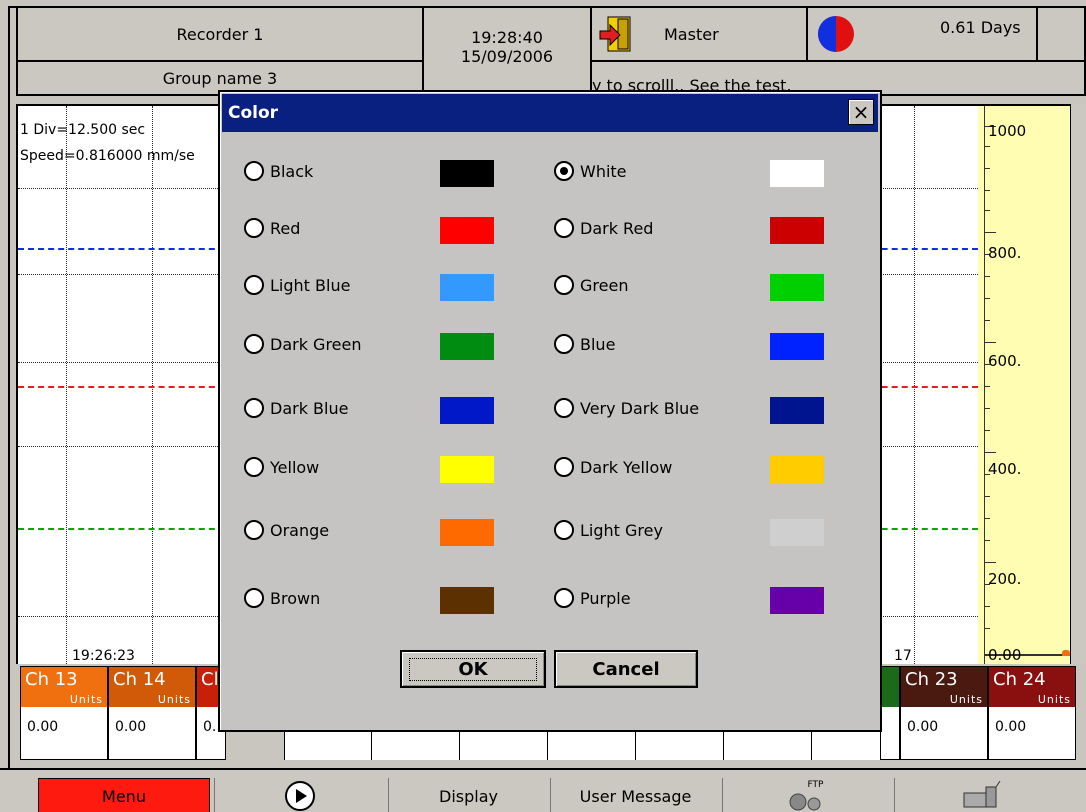 This screenshot has height=812, width=1086. I want to click on dialog-titlebar: Color ×, so click(550, 113).